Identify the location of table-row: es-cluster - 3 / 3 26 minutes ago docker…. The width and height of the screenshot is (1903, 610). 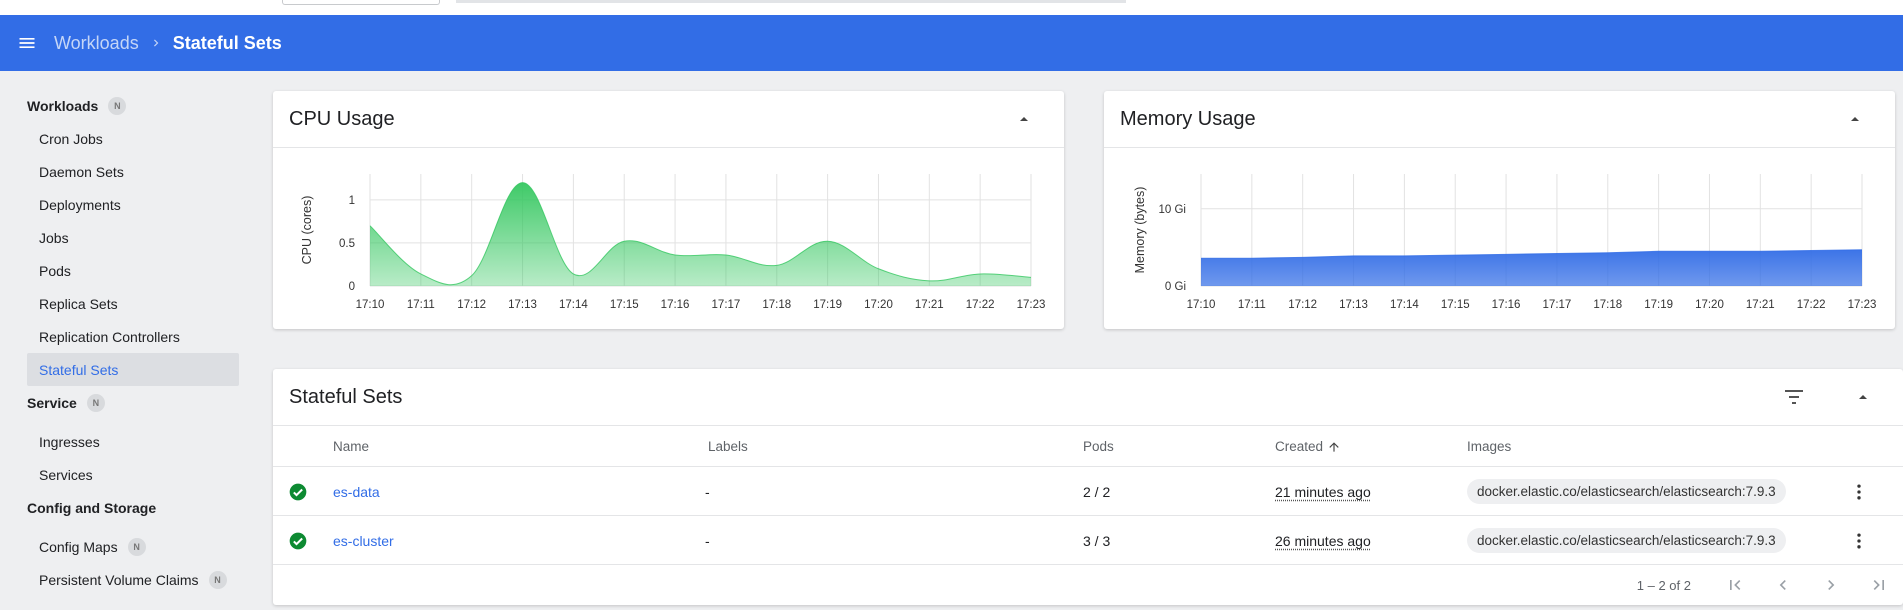
(1088, 540).